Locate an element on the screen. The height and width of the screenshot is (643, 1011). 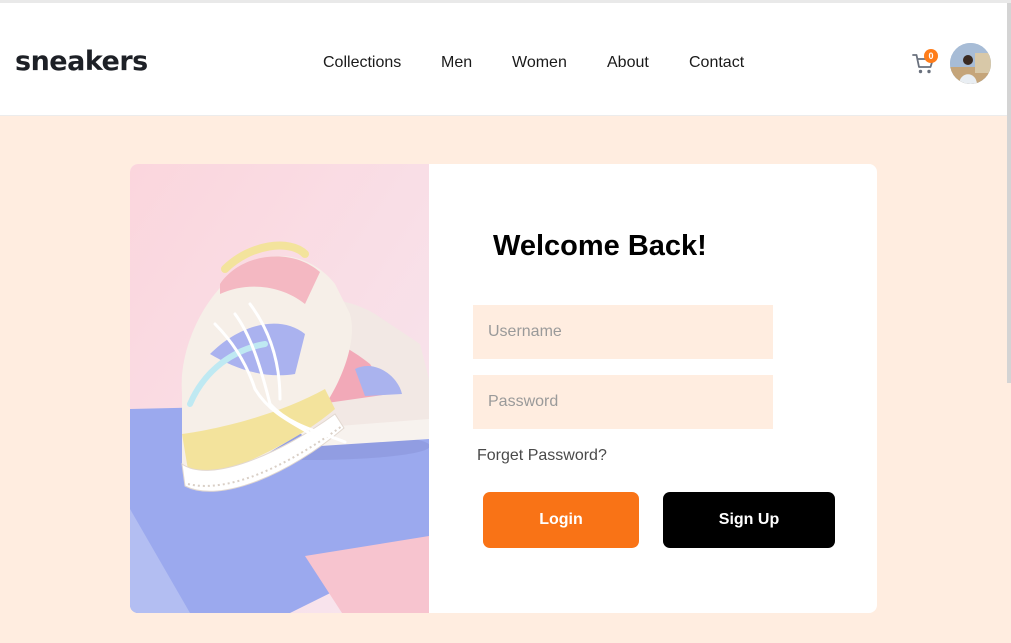
login-title: Welcome Back! is located at coordinates (600, 246).